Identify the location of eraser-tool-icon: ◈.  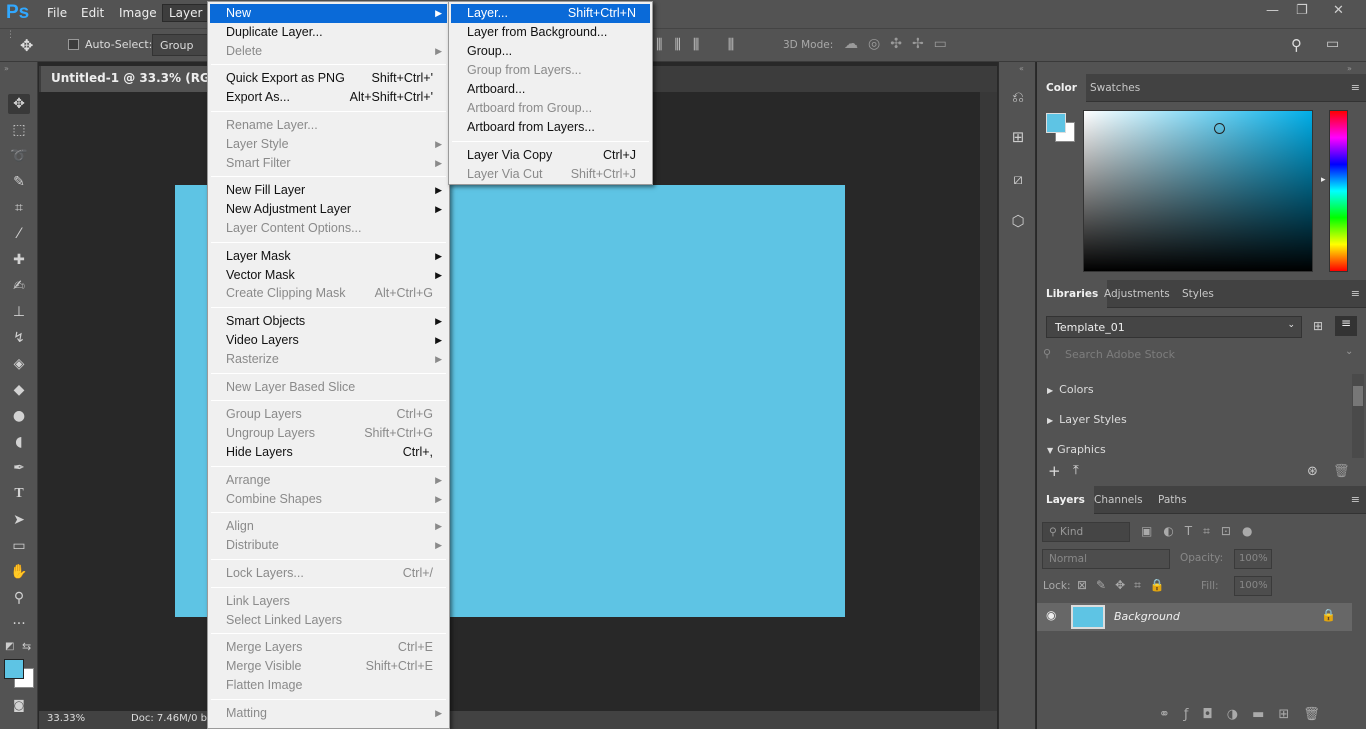
(19, 364).